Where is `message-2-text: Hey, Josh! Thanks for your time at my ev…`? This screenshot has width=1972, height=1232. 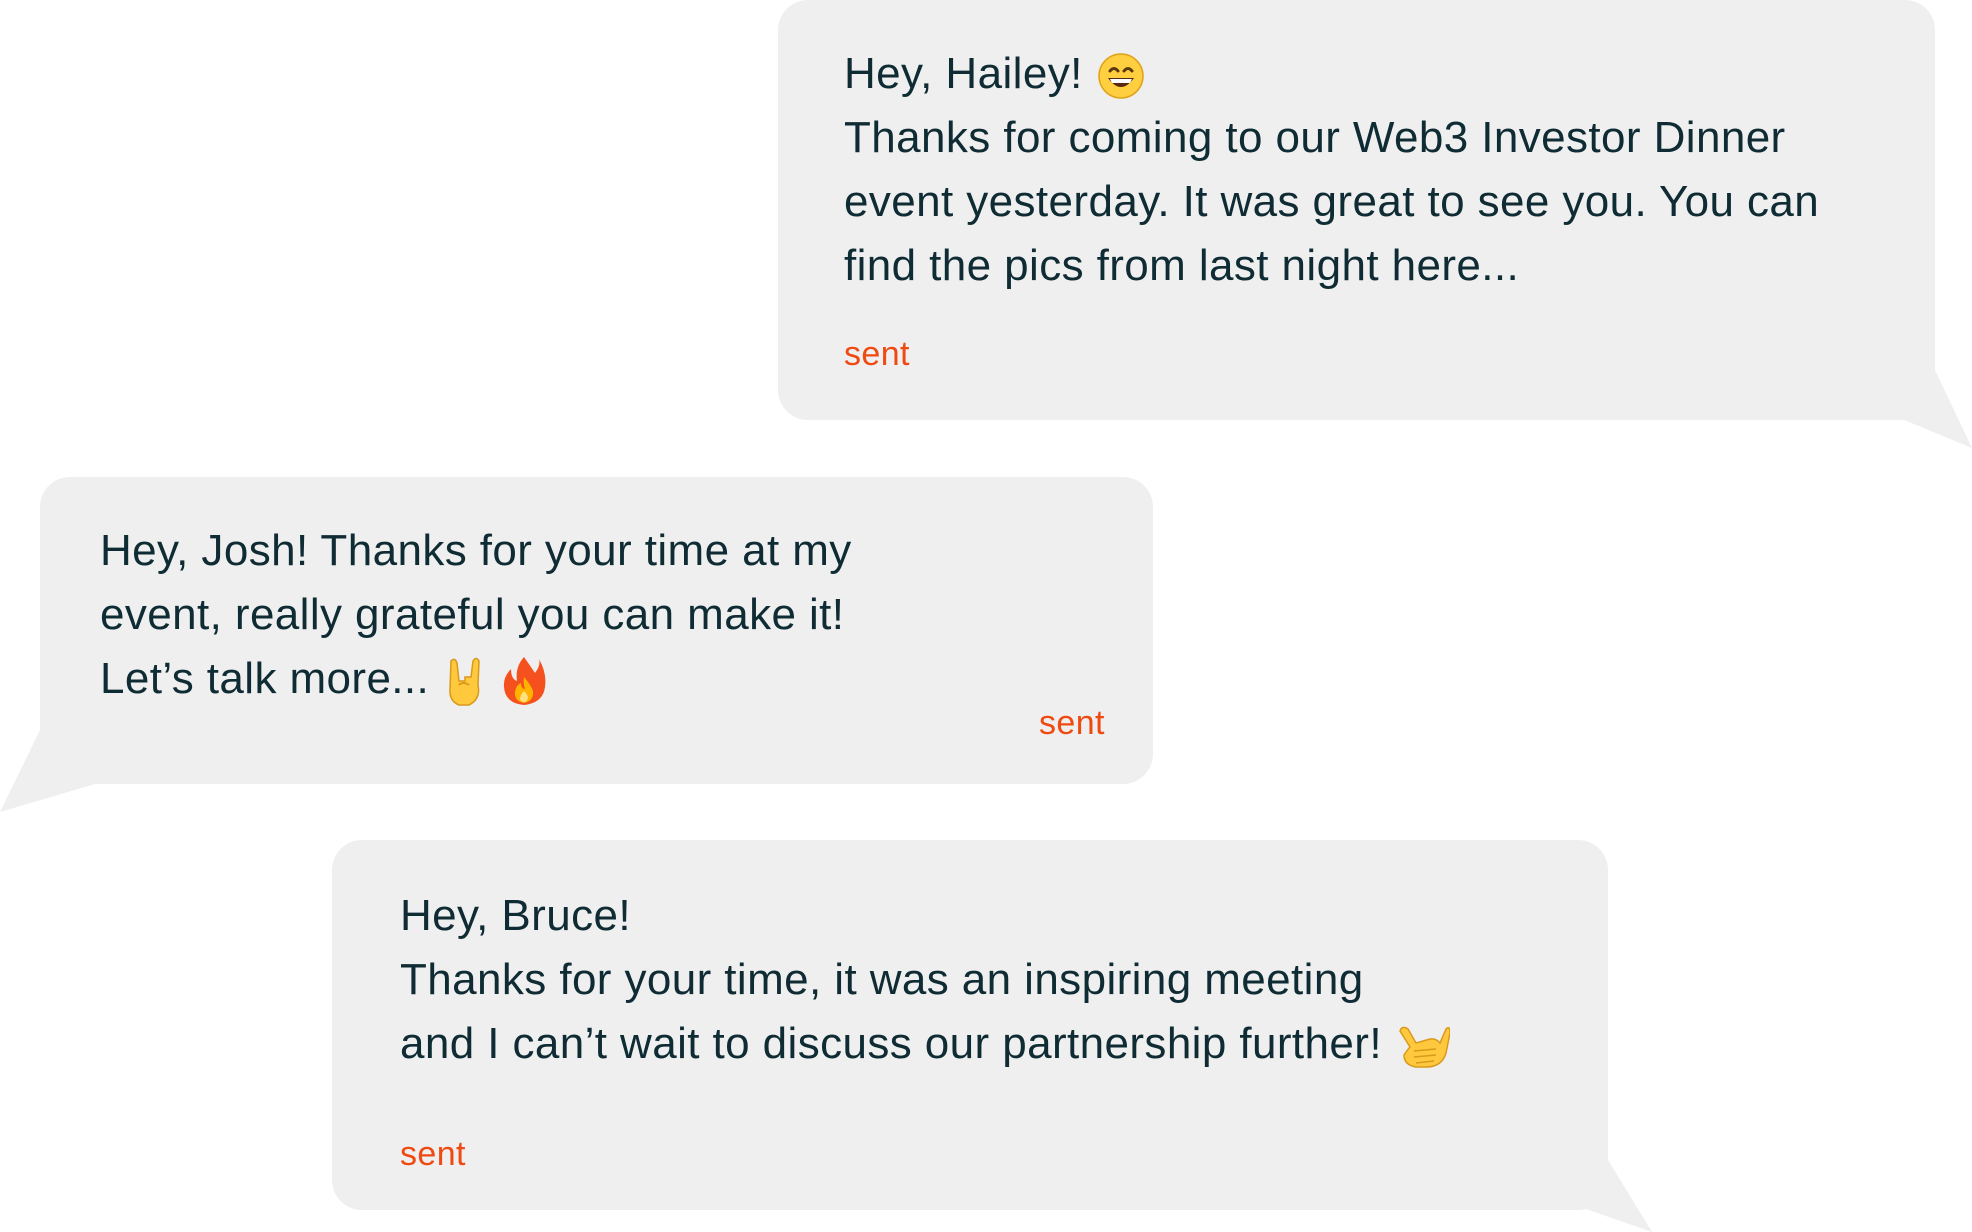
message-2-text: Hey, Josh! Thanks for your time at my ev… is located at coordinates (476, 615).